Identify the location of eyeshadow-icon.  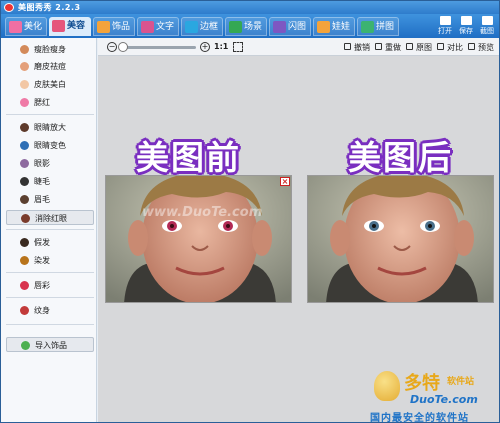
(24, 163).